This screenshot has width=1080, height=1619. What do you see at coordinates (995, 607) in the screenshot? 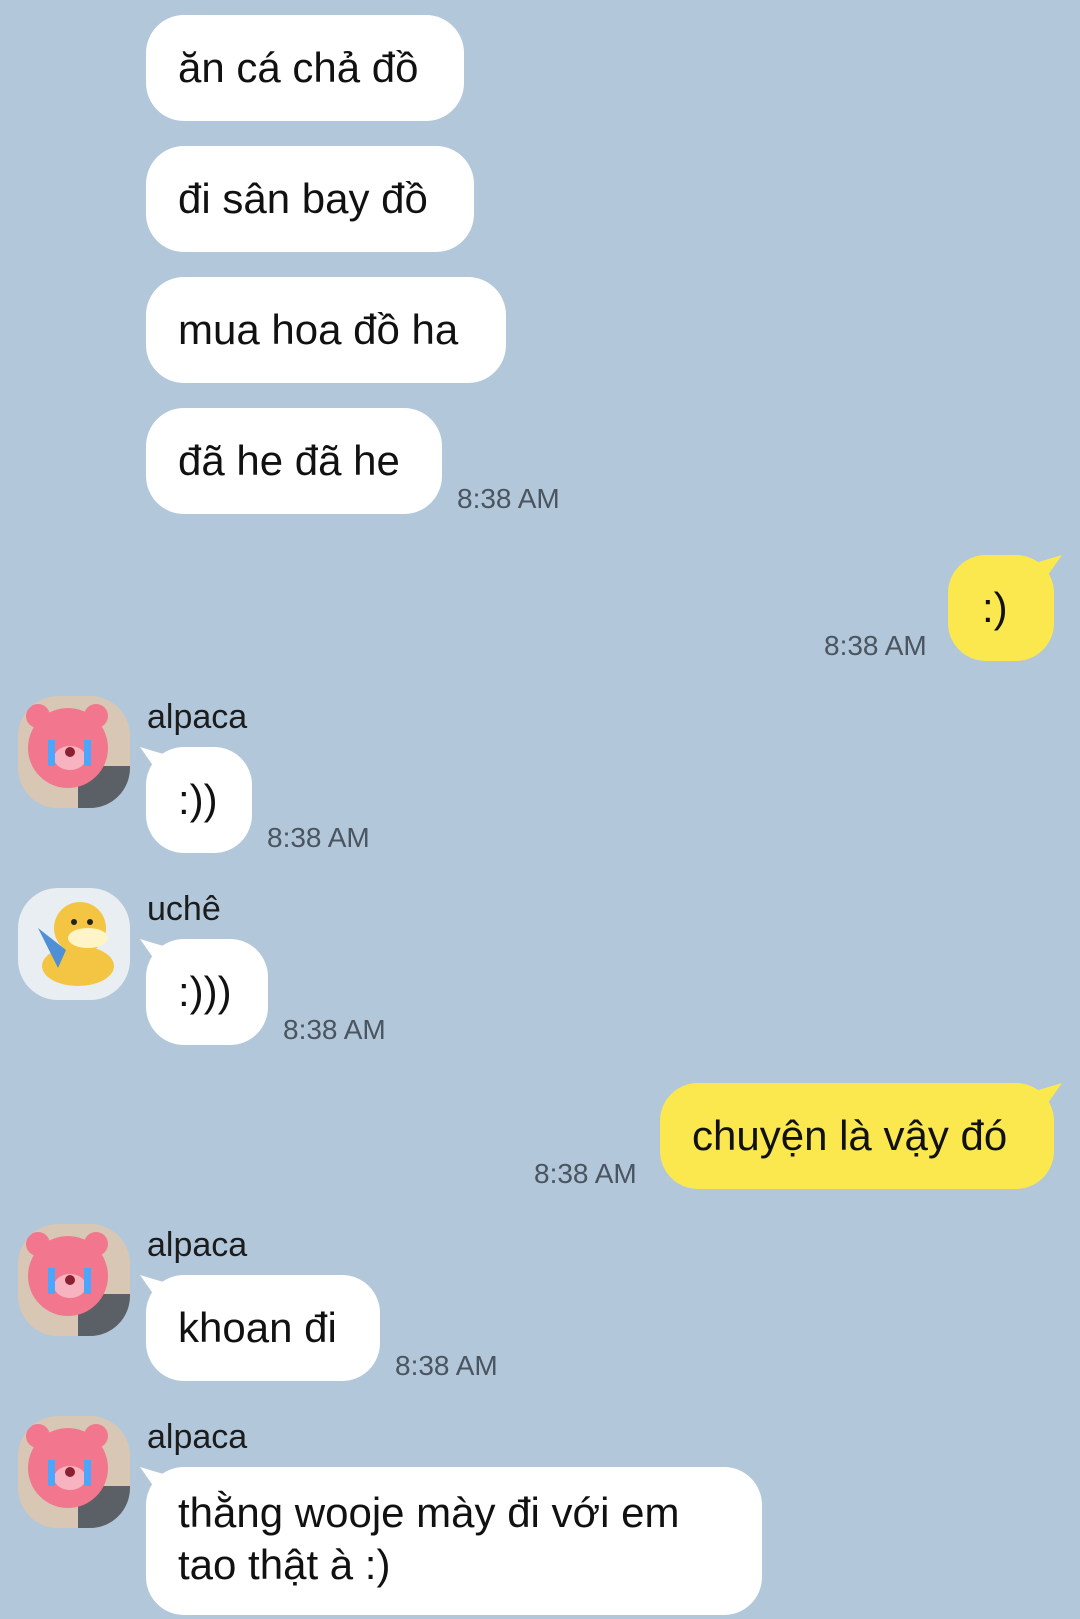
I see `message-text: :)` at bounding box center [995, 607].